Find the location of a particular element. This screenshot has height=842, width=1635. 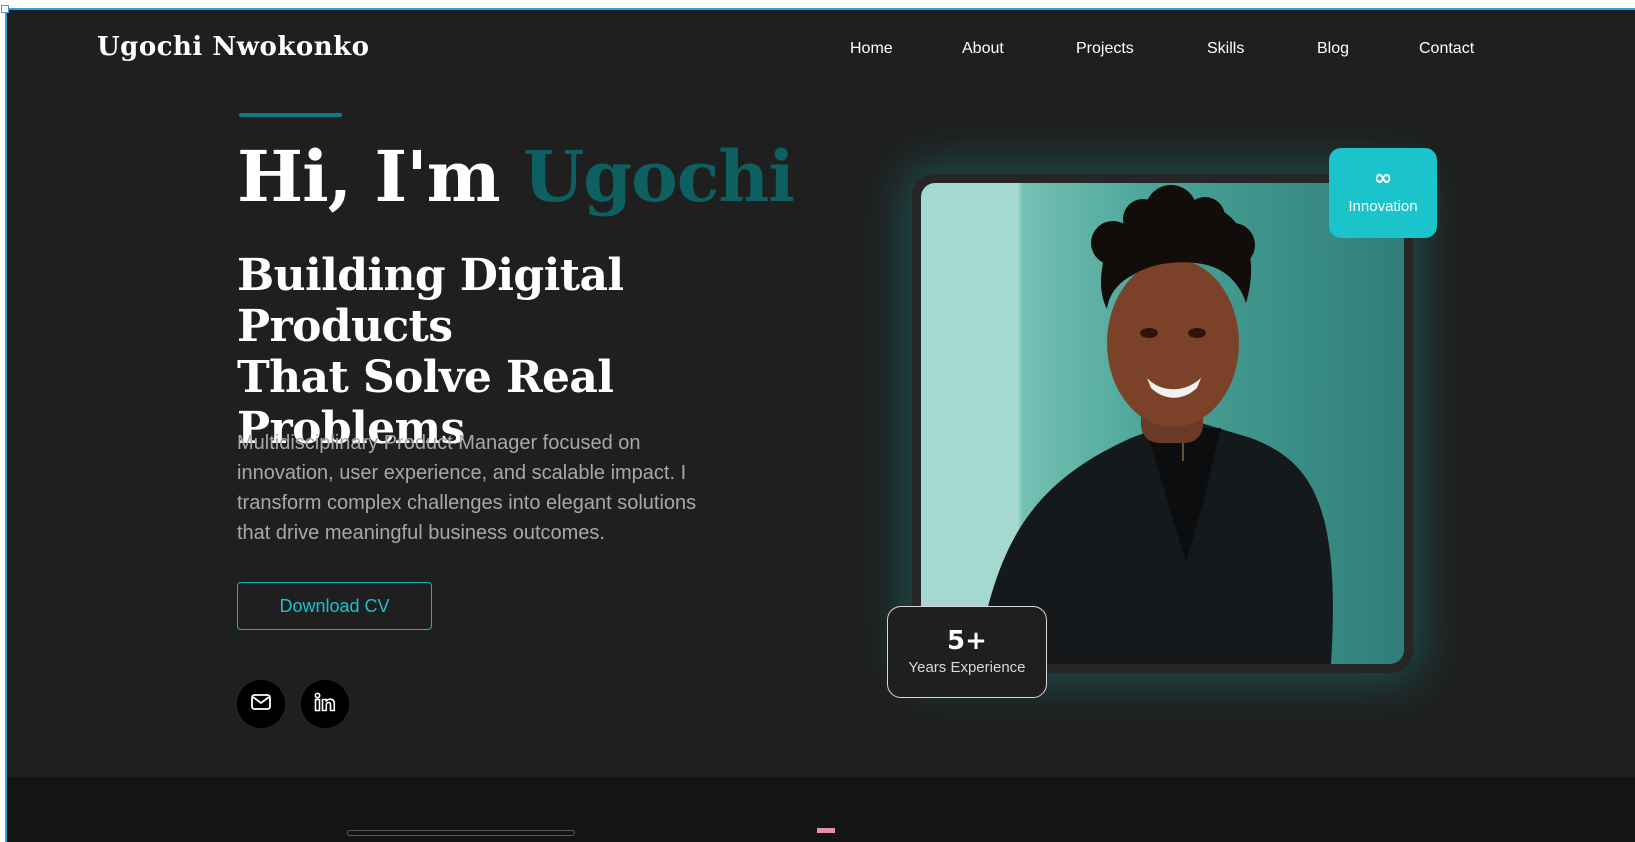

nav-blog: Blog is located at coordinates (1333, 49).